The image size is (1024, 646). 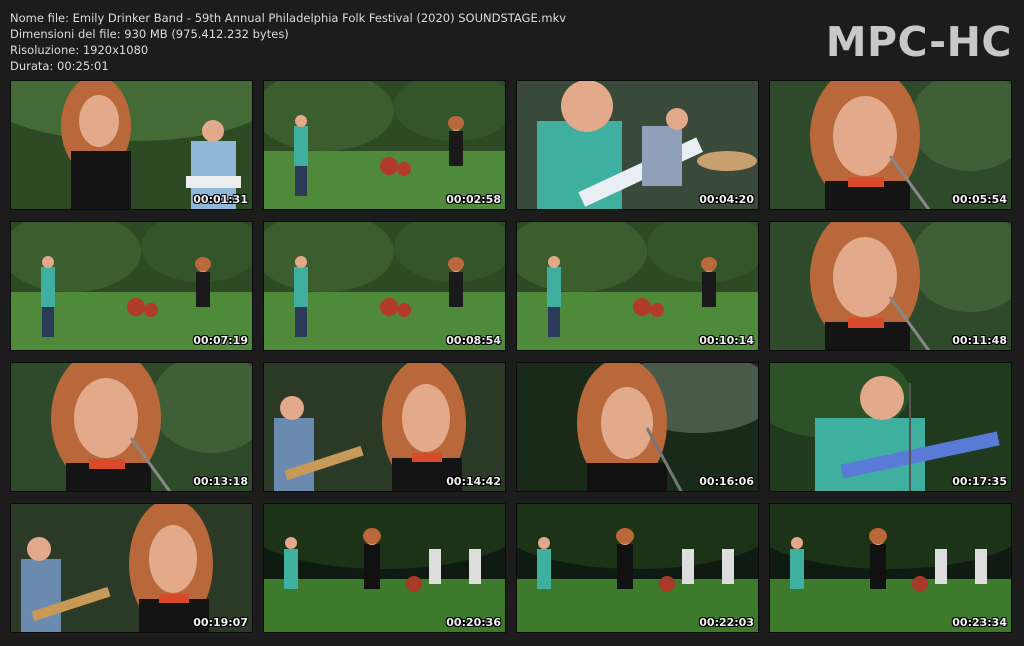 I want to click on video-thumbnail: 00:23:34, so click(x=890, y=568).